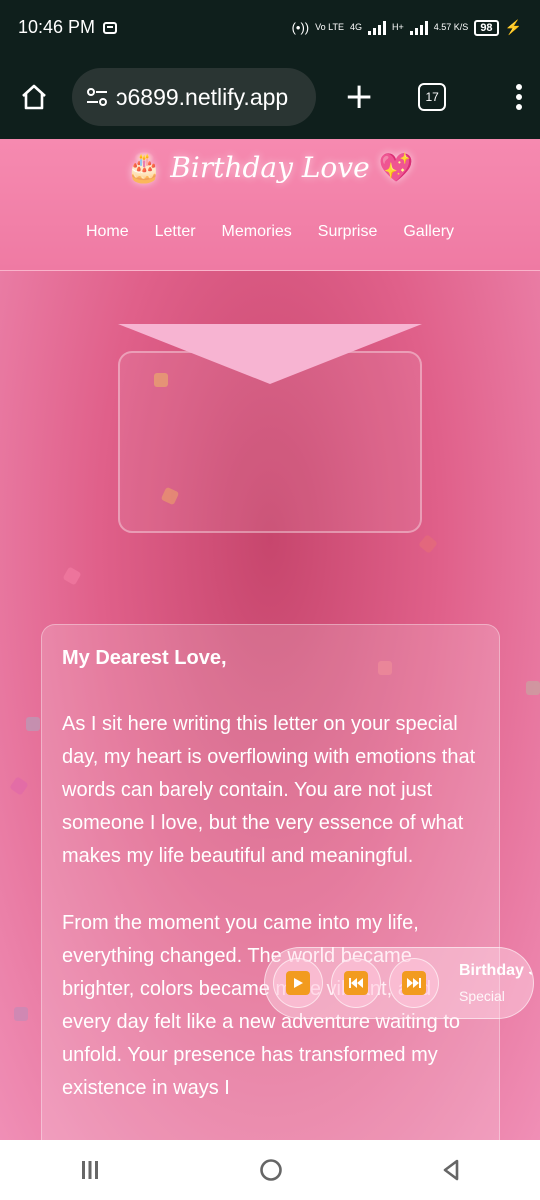 The image size is (540, 1200). What do you see at coordinates (144, 658) in the screenshot?
I see `letter-greeting: My Dearest Love,` at bounding box center [144, 658].